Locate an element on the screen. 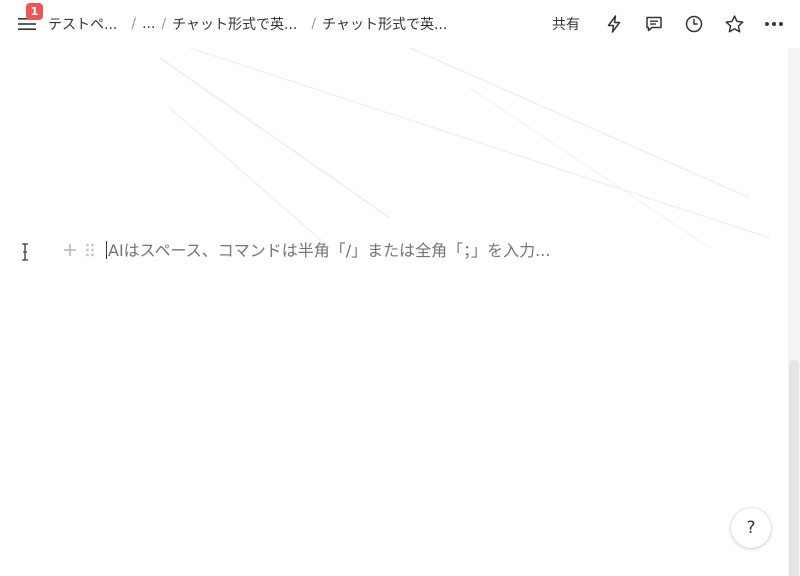 The image size is (800, 576). lightning-icon is located at coordinates (614, 24).